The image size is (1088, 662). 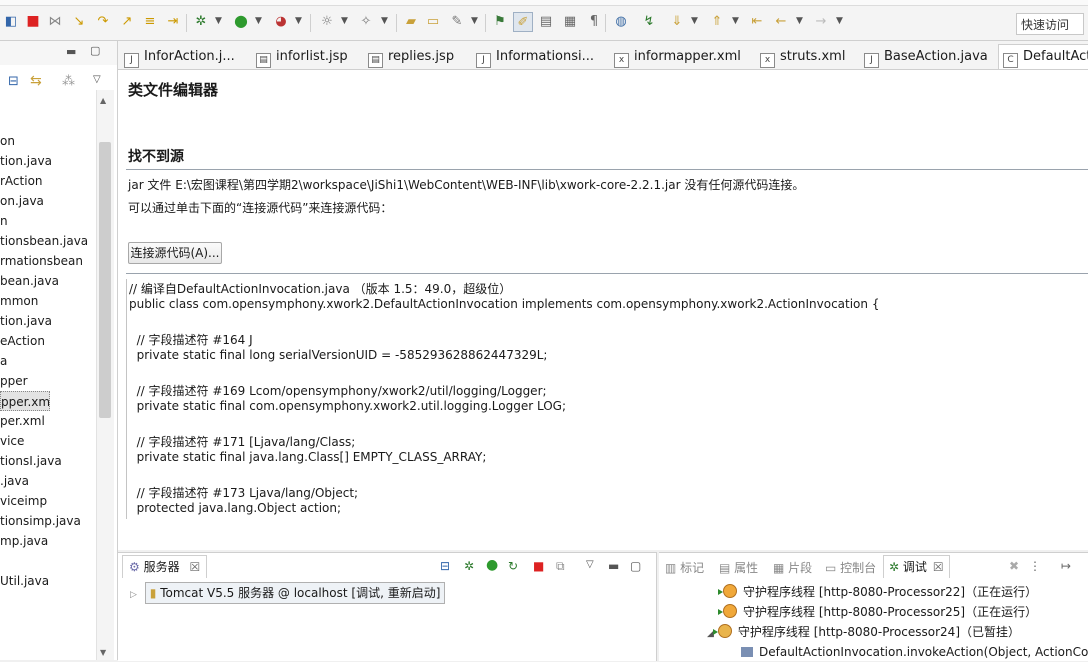 I want to click on profile-server-icon: ↻, so click(x=513, y=566).